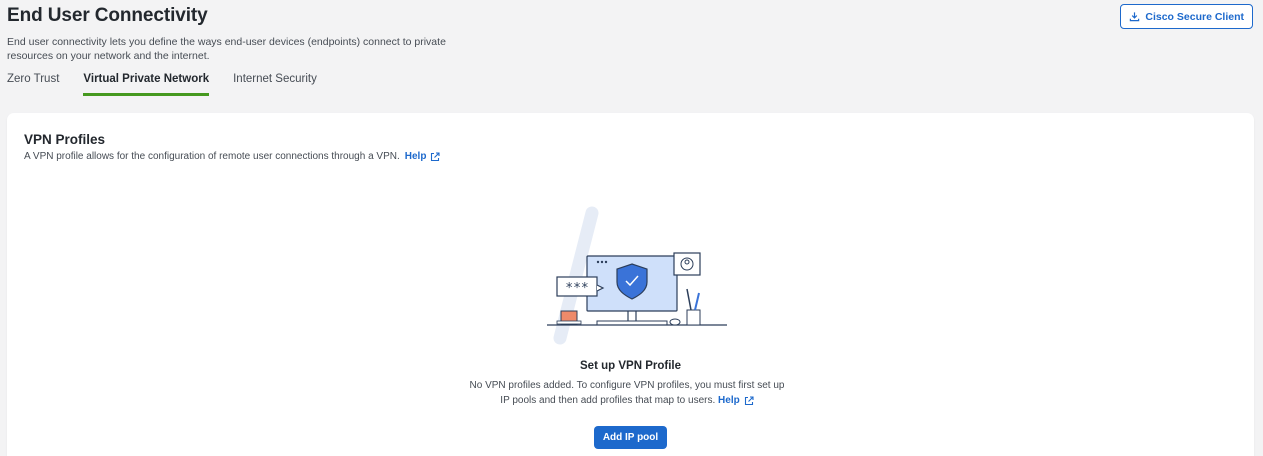  I want to click on empty-state-help-link: Help, so click(736, 400).